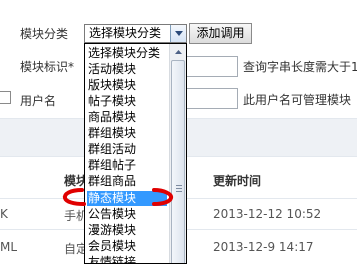 The width and height of the screenshot is (357, 264). What do you see at coordinates (263, 247) in the screenshot?
I see `row-updated: 2013-12-9 14:17` at bounding box center [263, 247].